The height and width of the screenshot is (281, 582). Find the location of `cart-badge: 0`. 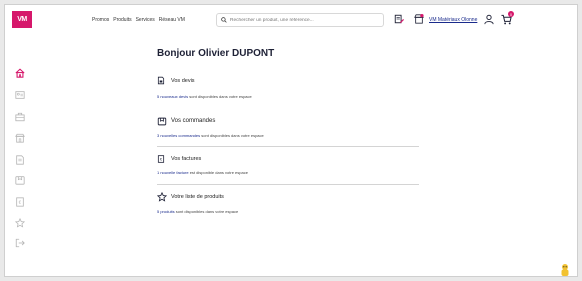

cart-badge: 0 is located at coordinates (511, 14).